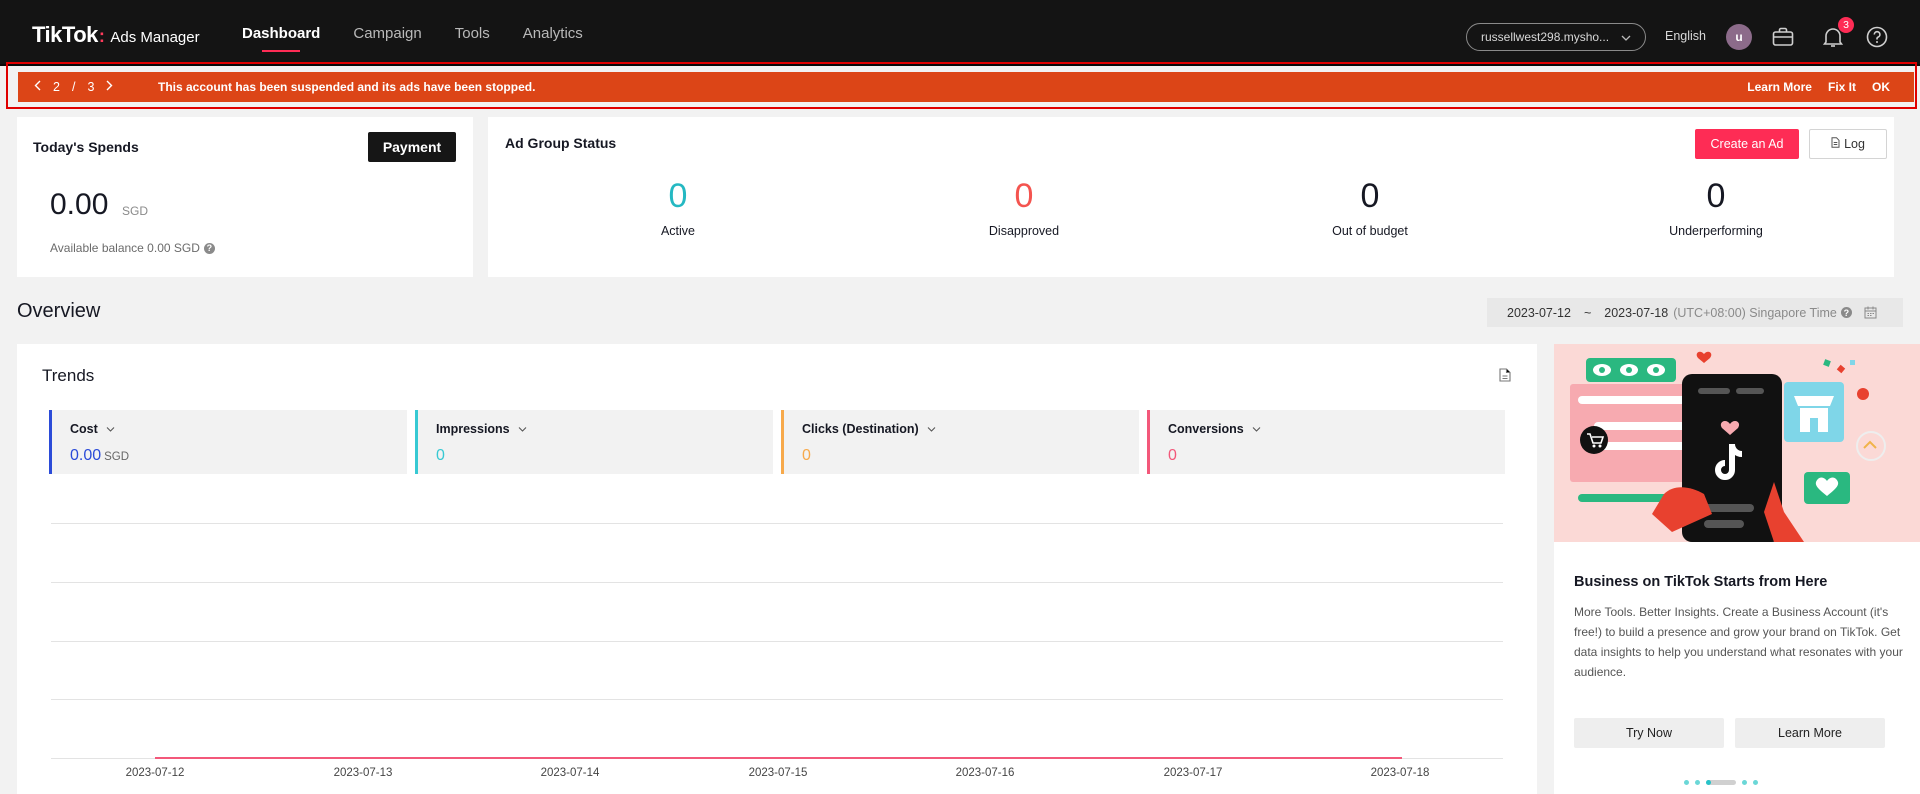  I want to click on balance-text: Available balance 0.00 SGD, so click(125, 248).